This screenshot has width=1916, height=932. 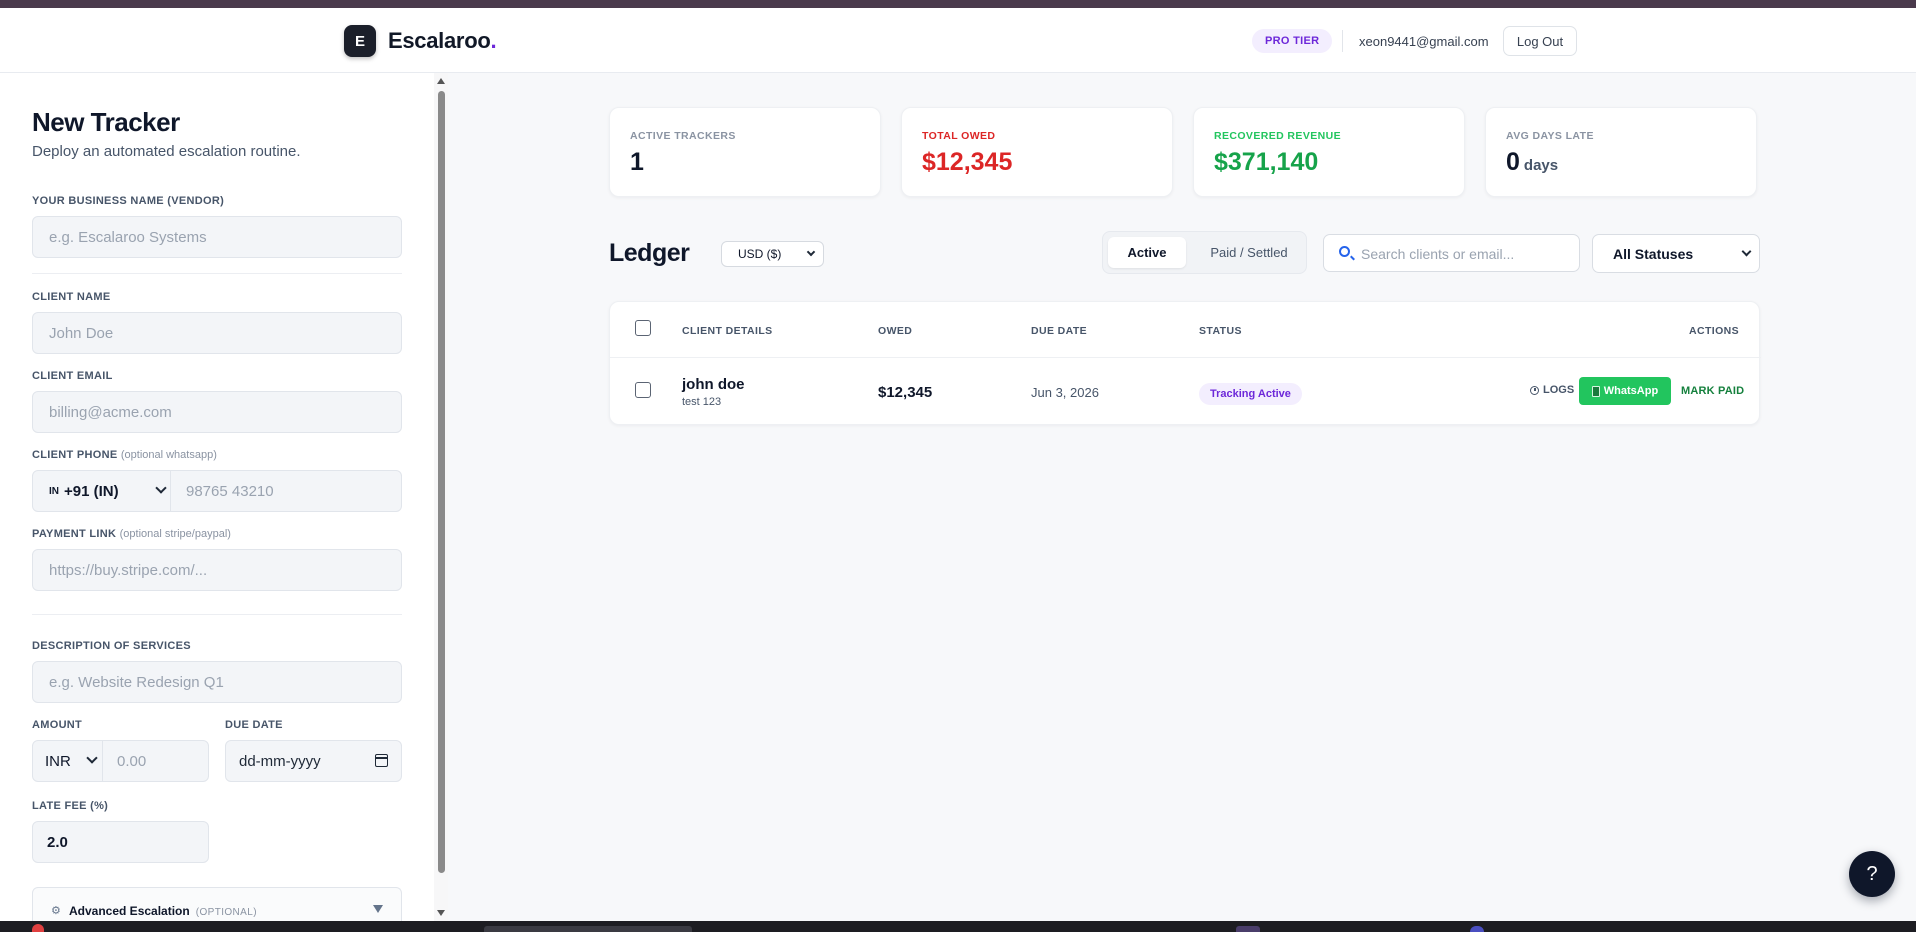 What do you see at coordinates (111, 646) in the screenshot?
I see `description-label: DESCRIPTION OF SERVICES` at bounding box center [111, 646].